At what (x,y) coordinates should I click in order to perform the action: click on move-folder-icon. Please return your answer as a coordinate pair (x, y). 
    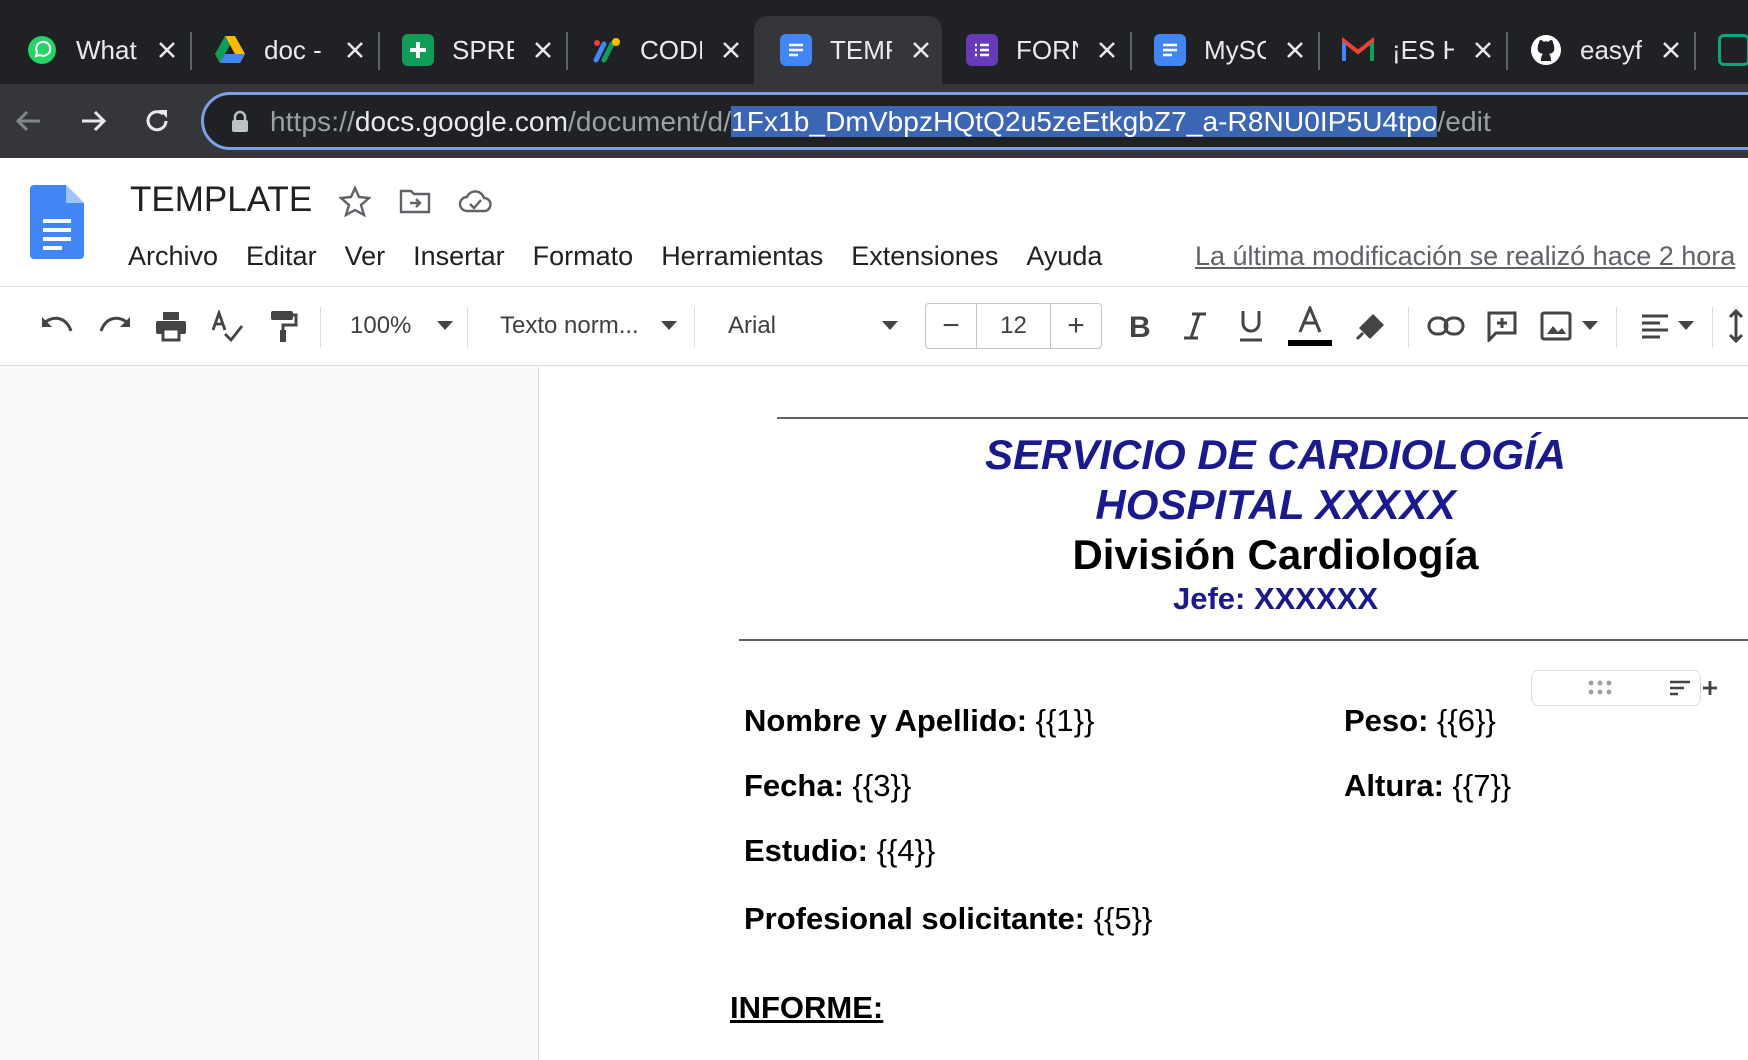
    Looking at the image, I should click on (415, 201).